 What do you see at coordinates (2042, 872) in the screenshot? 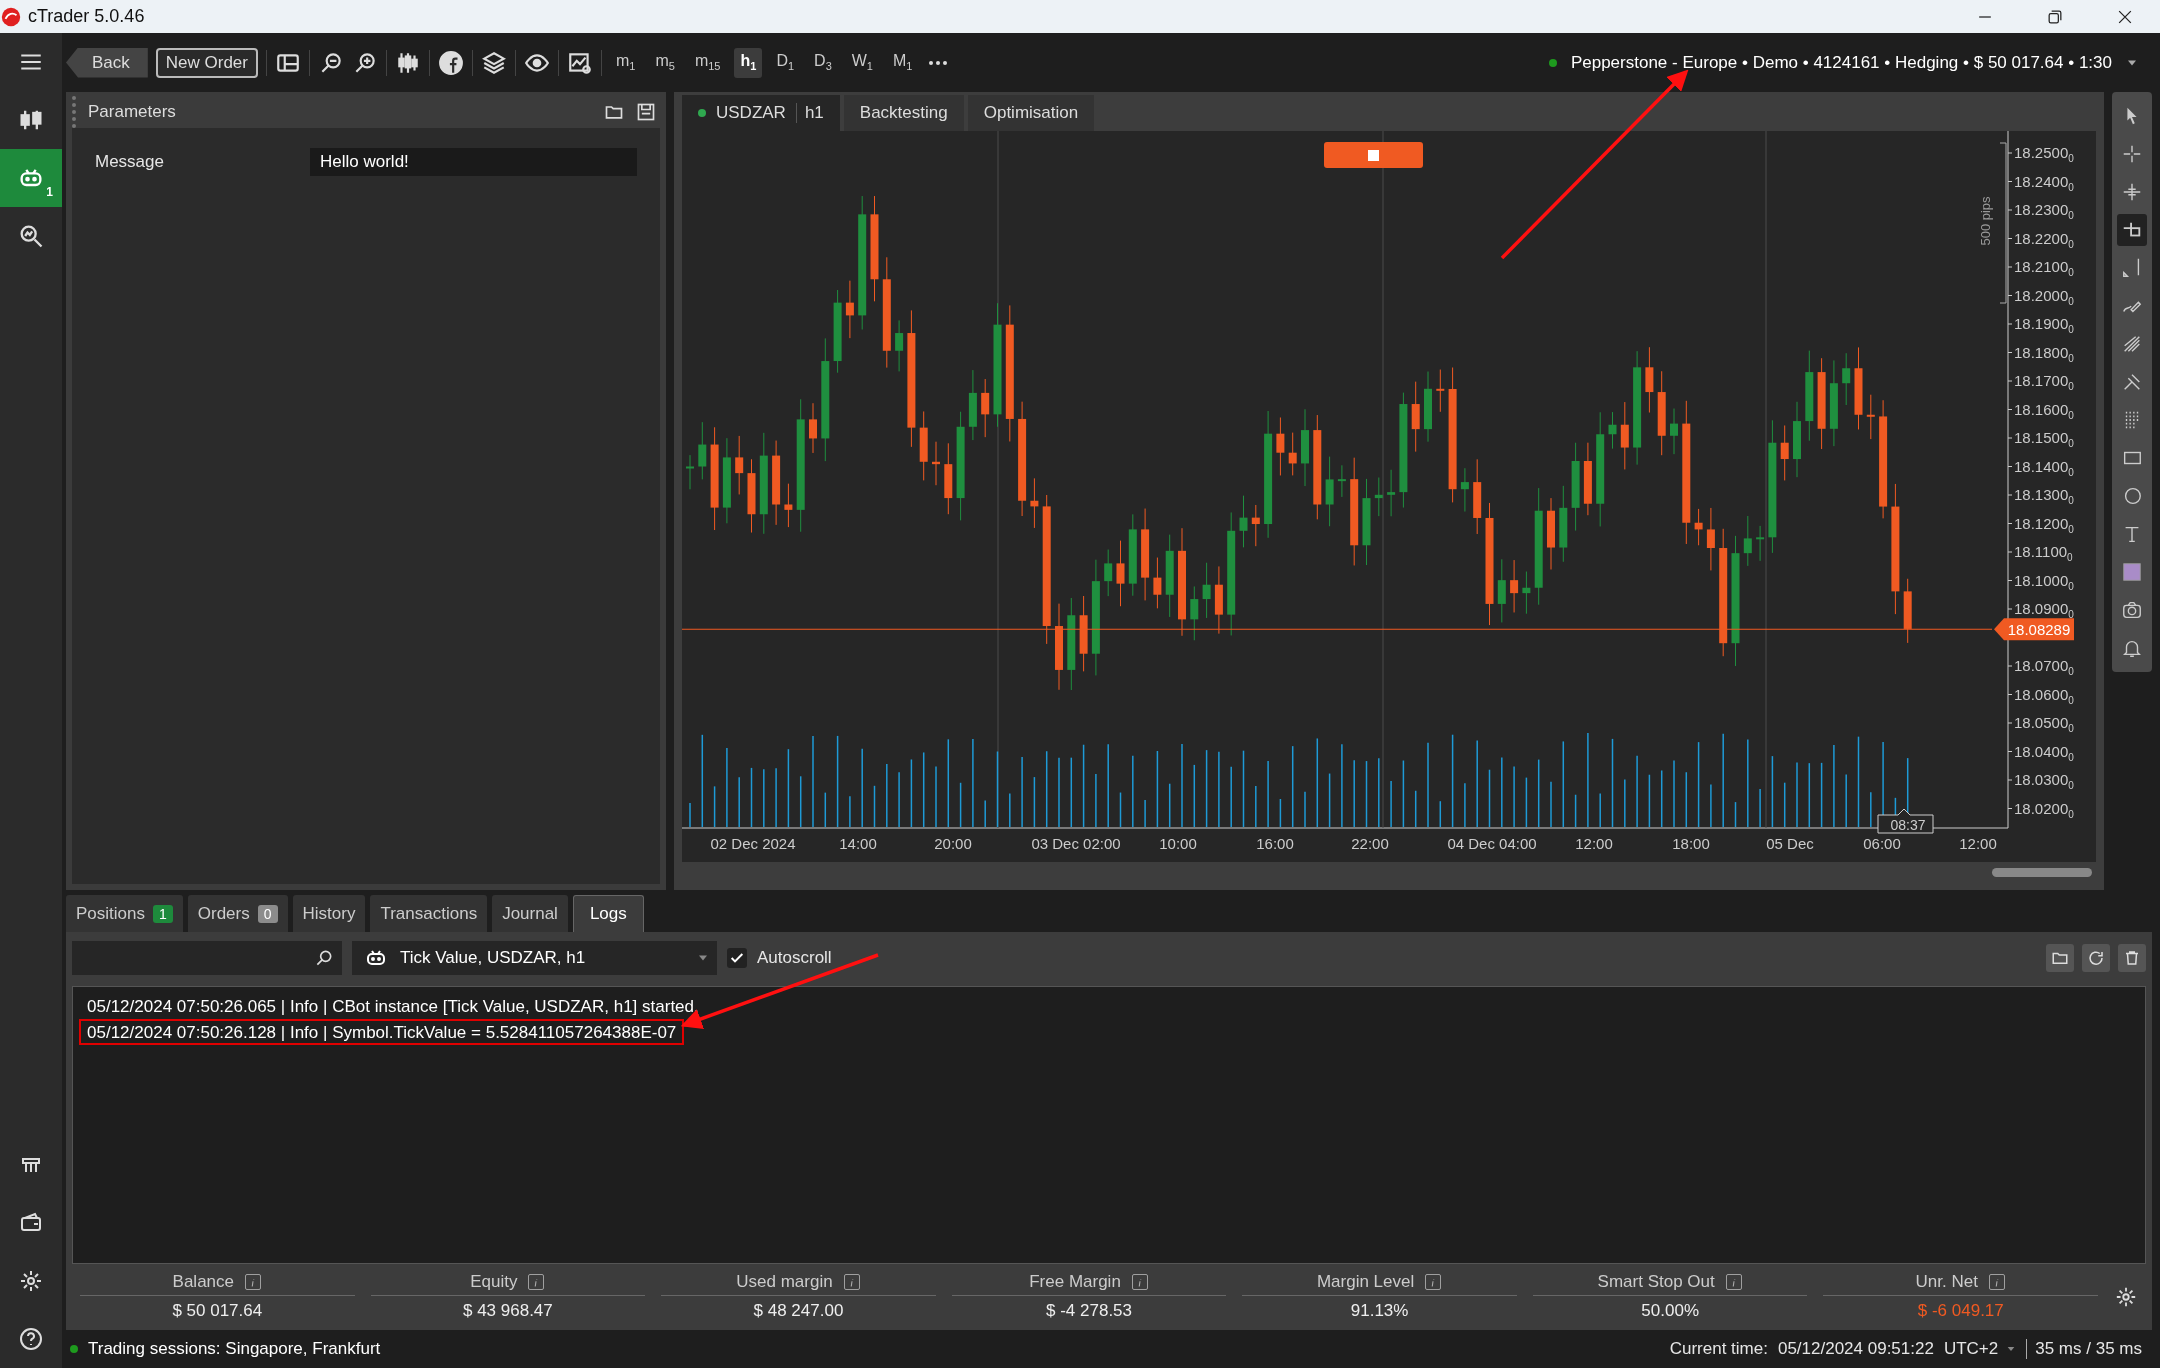
I see `scrollbar-thumb` at bounding box center [2042, 872].